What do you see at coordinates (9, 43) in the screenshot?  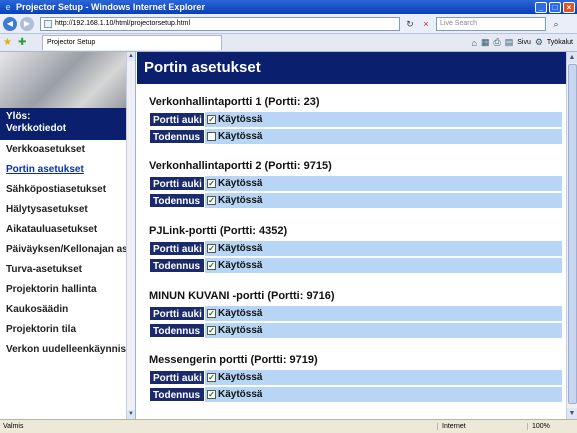 I see `favorites-star-icon: ★` at bounding box center [9, 43].